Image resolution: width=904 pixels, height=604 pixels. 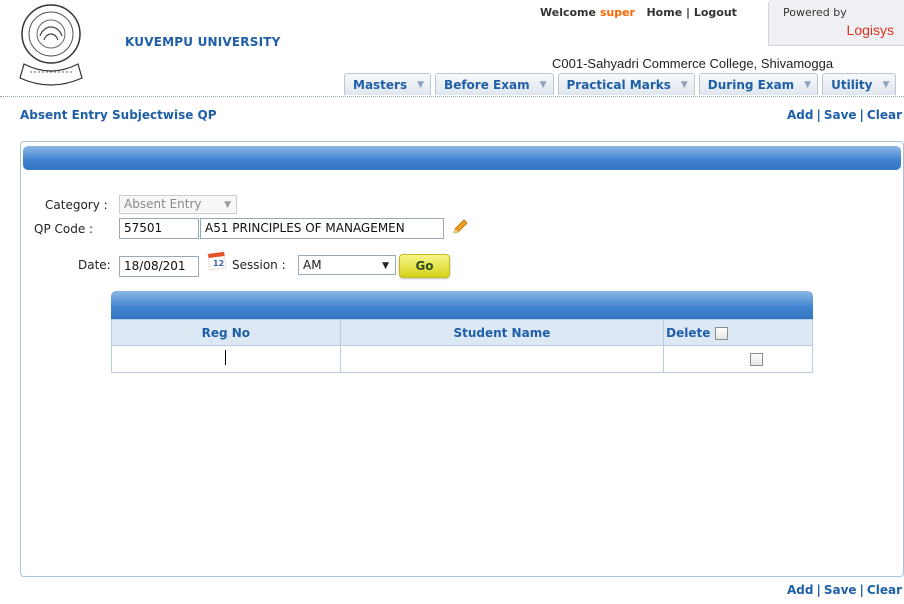 I want to click on qp-name-input: A51 PRINCIPLES OF MANAGEMEN, so click(x=322, y=228).